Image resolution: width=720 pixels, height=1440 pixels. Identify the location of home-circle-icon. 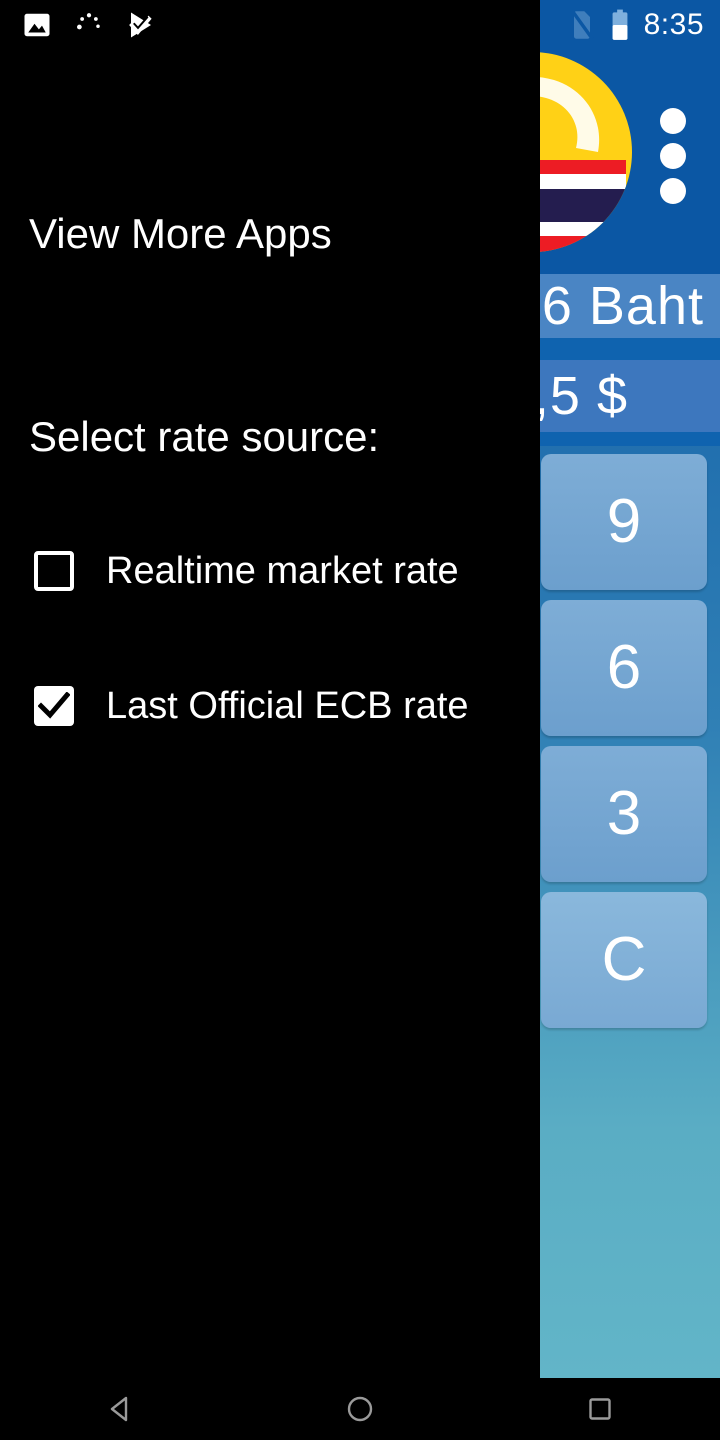
(360, 1409).